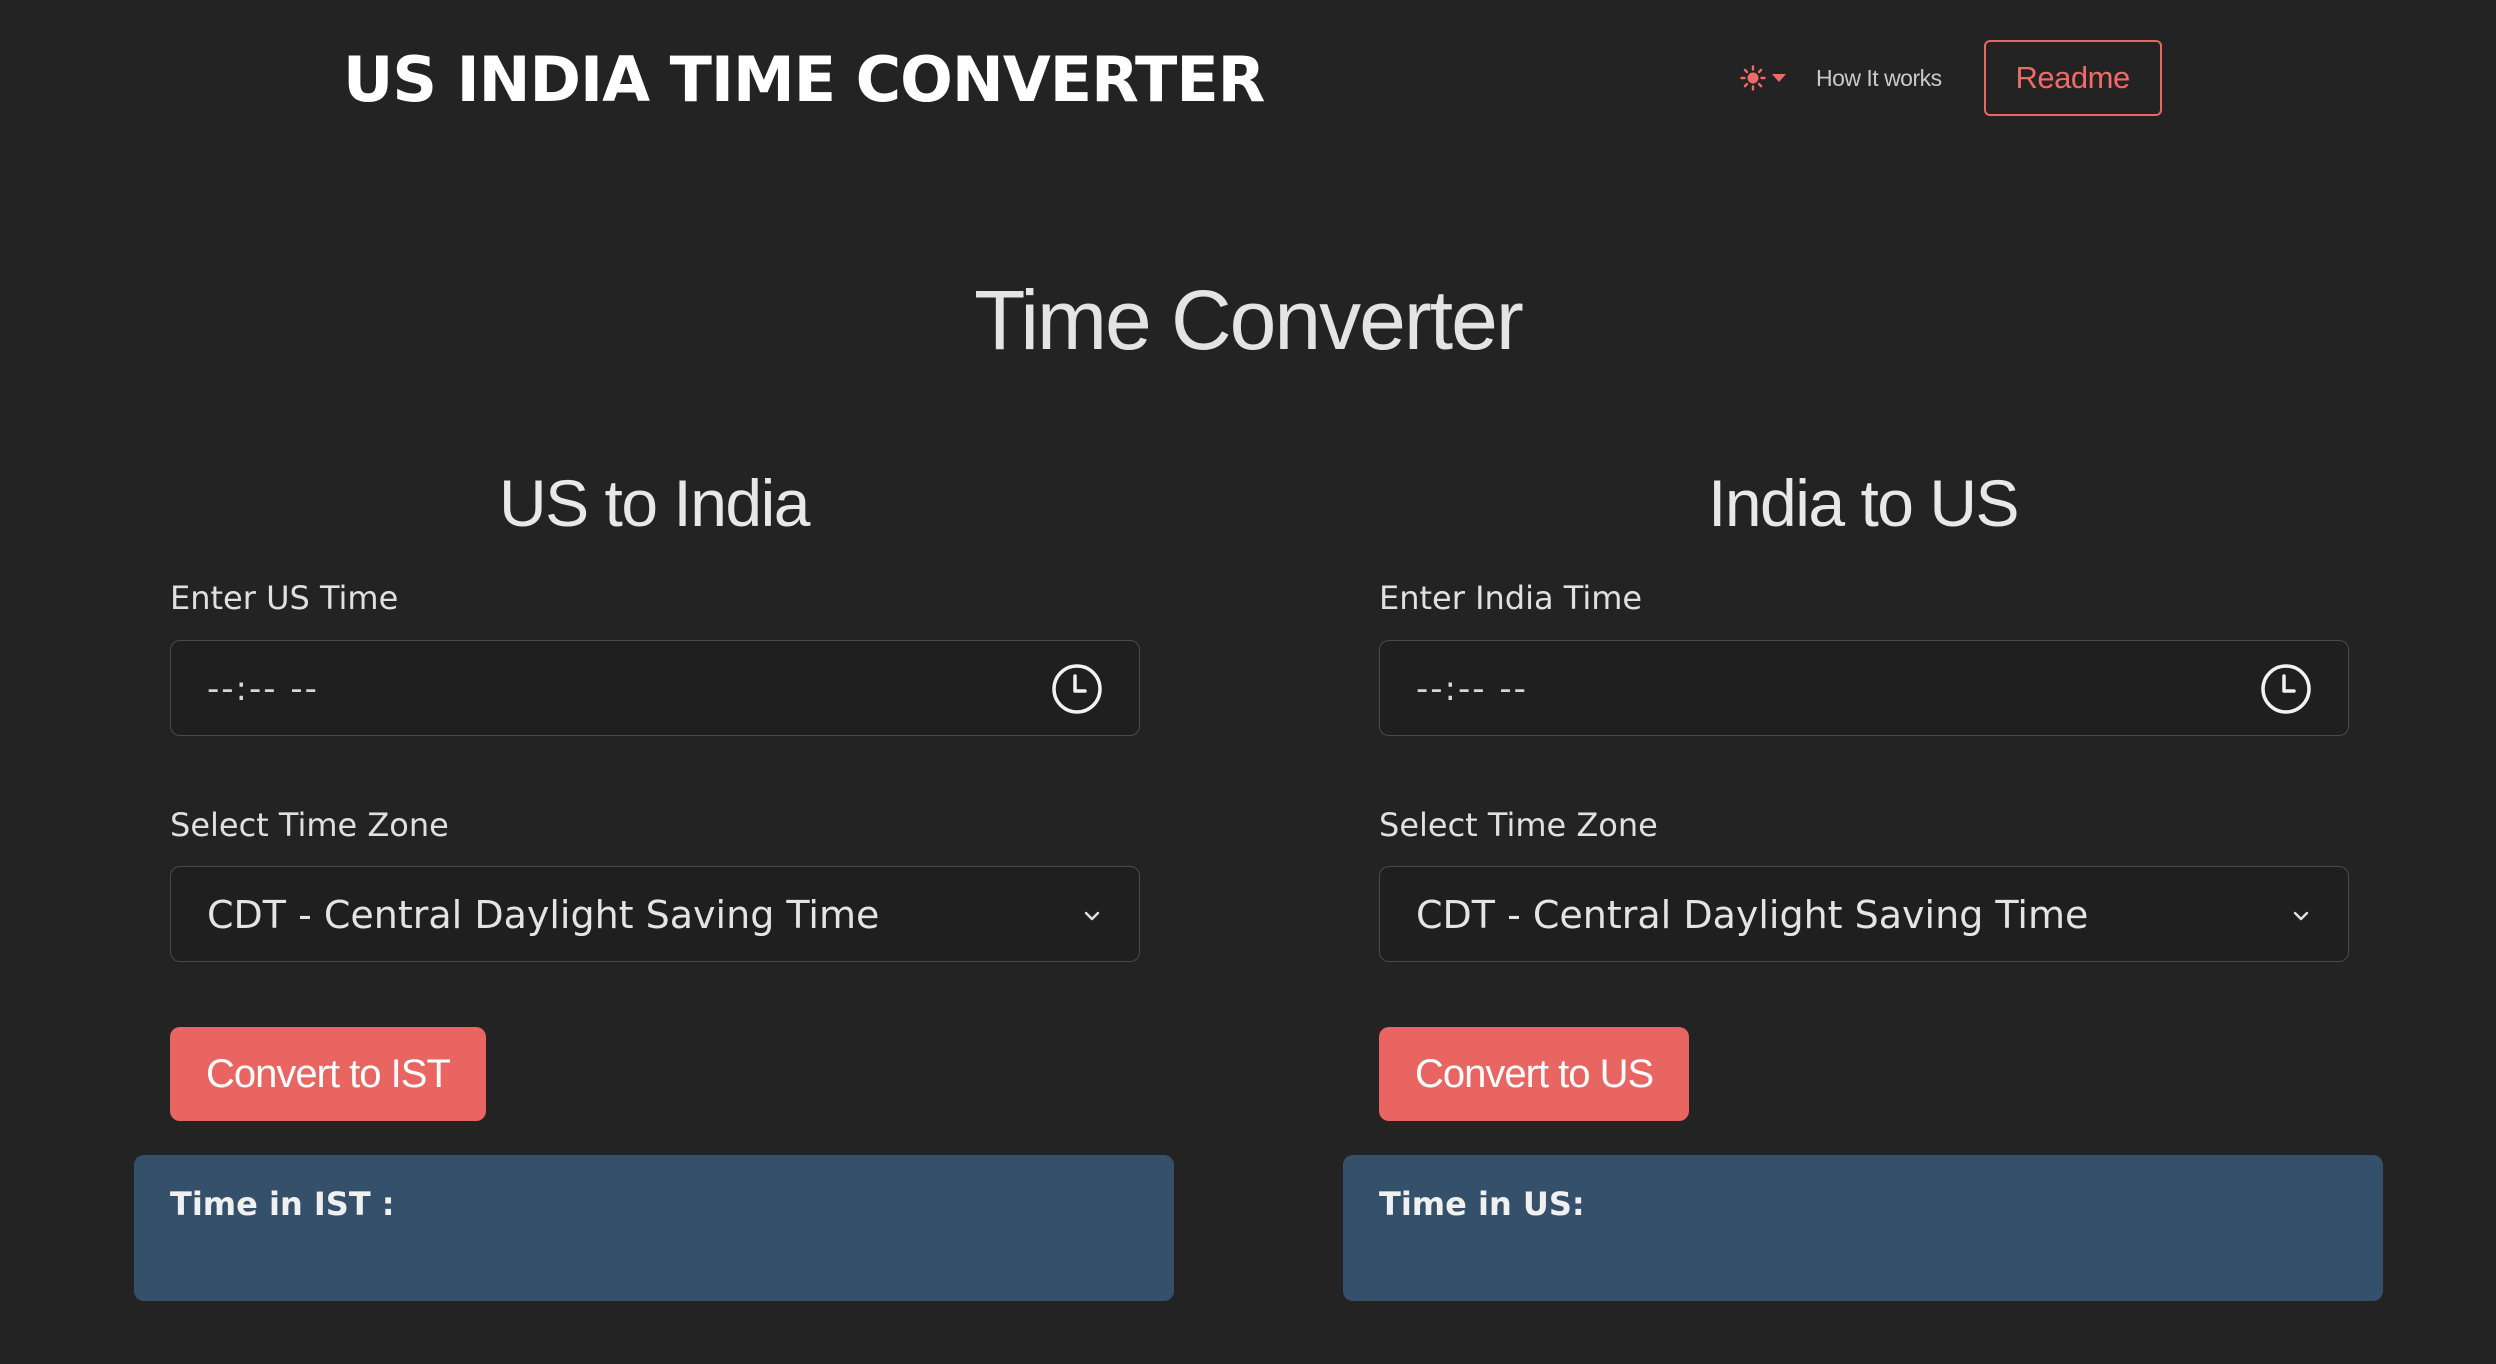 This screenshot has width=2496, height=1364. I want to click on caret-down-icon, so click(1779, 78).